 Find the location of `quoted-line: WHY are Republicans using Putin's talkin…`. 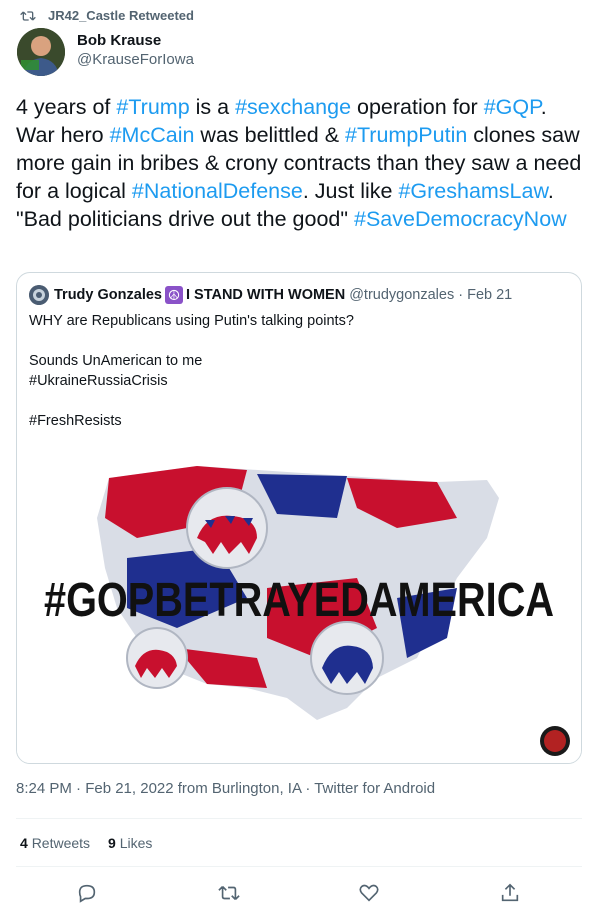

quoted-line: WHY are Republicans using Putin's talkin… is located at coordinates (191, 321).